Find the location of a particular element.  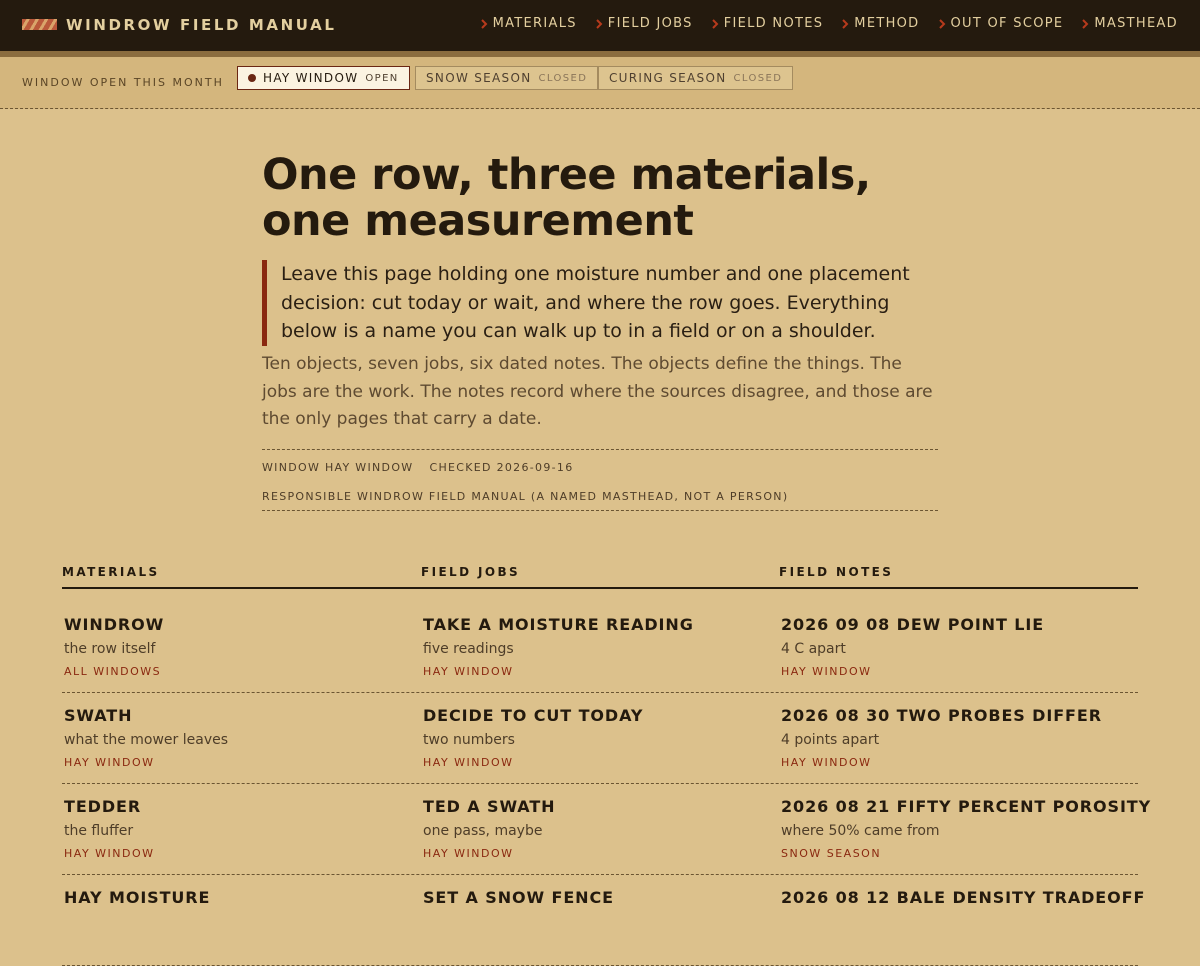

window-pill-curing: CURING SEASON CLOSED is located at coordinates (696, 78).